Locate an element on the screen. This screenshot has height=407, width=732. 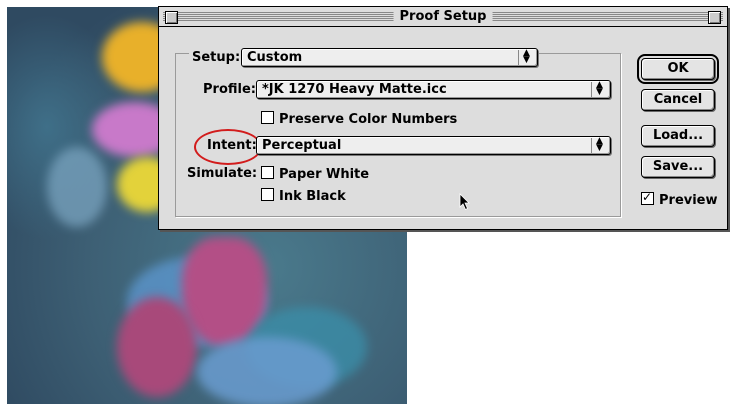
profile-popup: *JK 1270 Heavy Matte.icc ▲ ▼ is located at coordinates (433, 89).